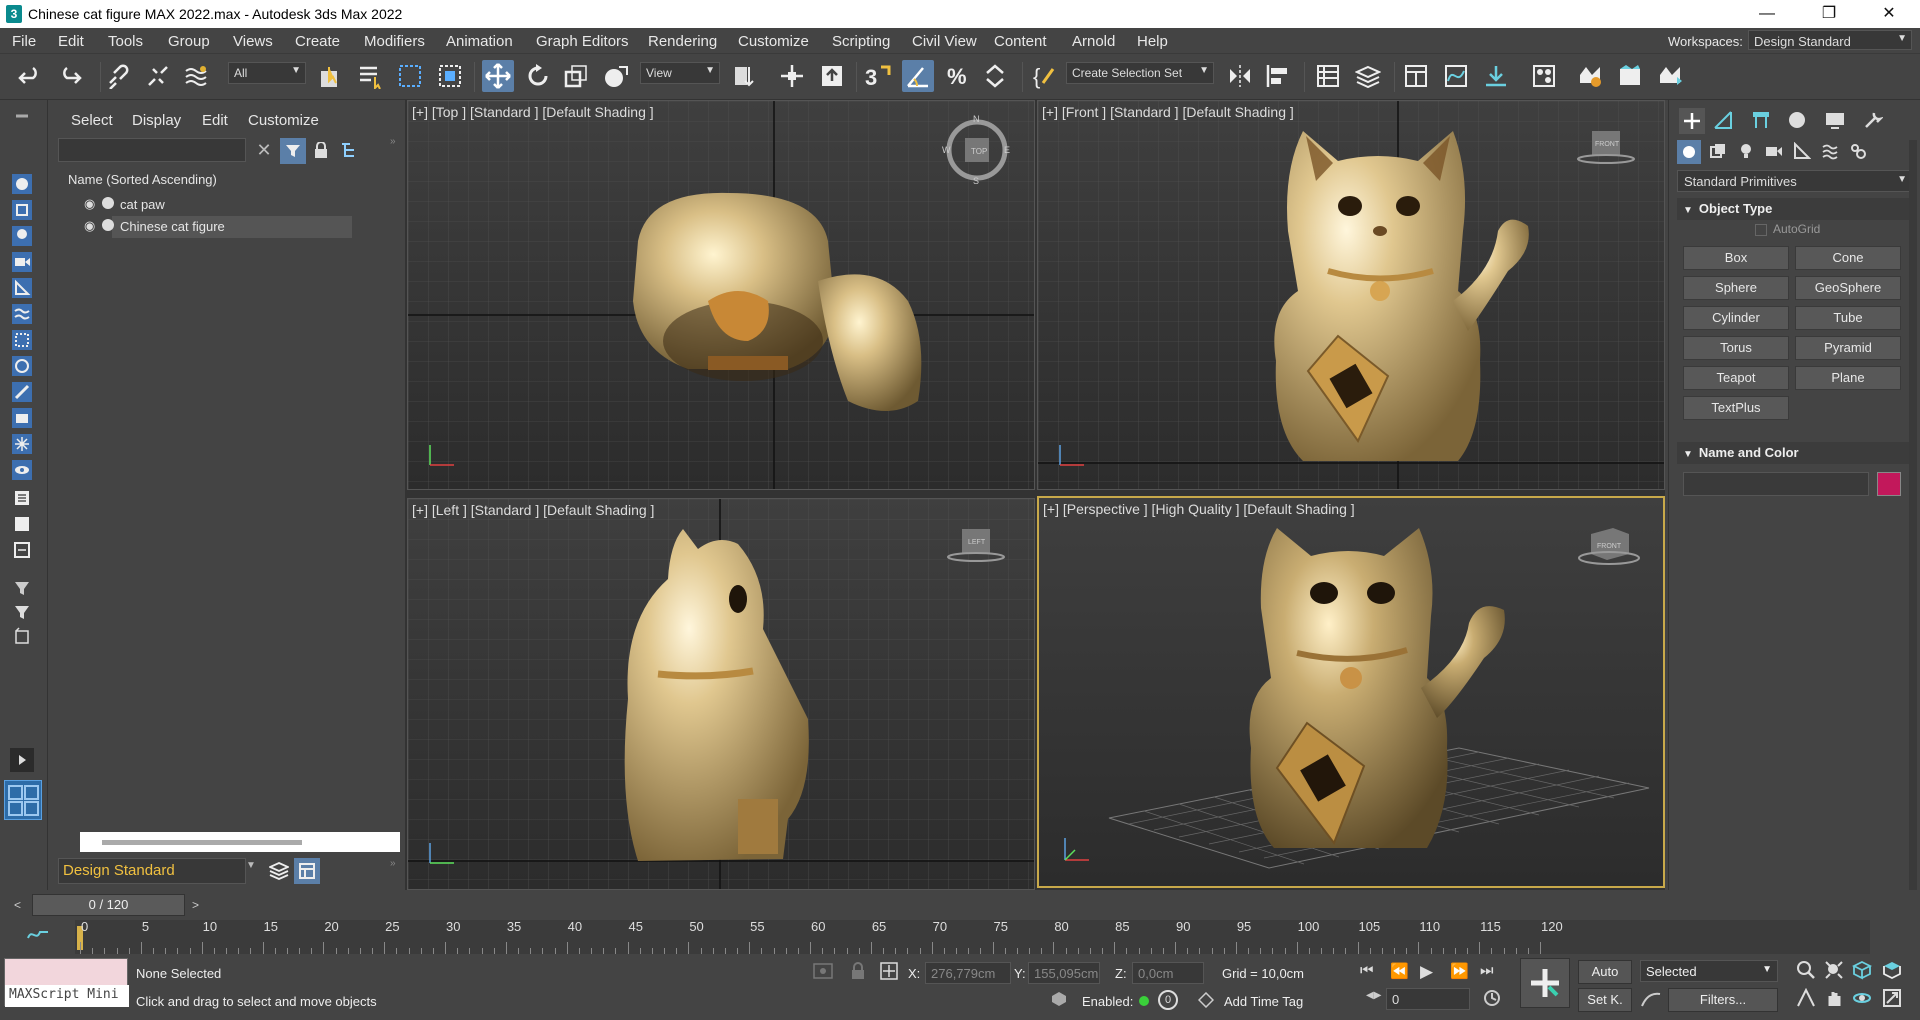 Image resolution: width=1920 pixels, height=1020 pixels. Describe the element at coordinates (1795, 453) in the screenshot. I see `name-and-color-rollout-header: ▼ Name and Color` at that location.